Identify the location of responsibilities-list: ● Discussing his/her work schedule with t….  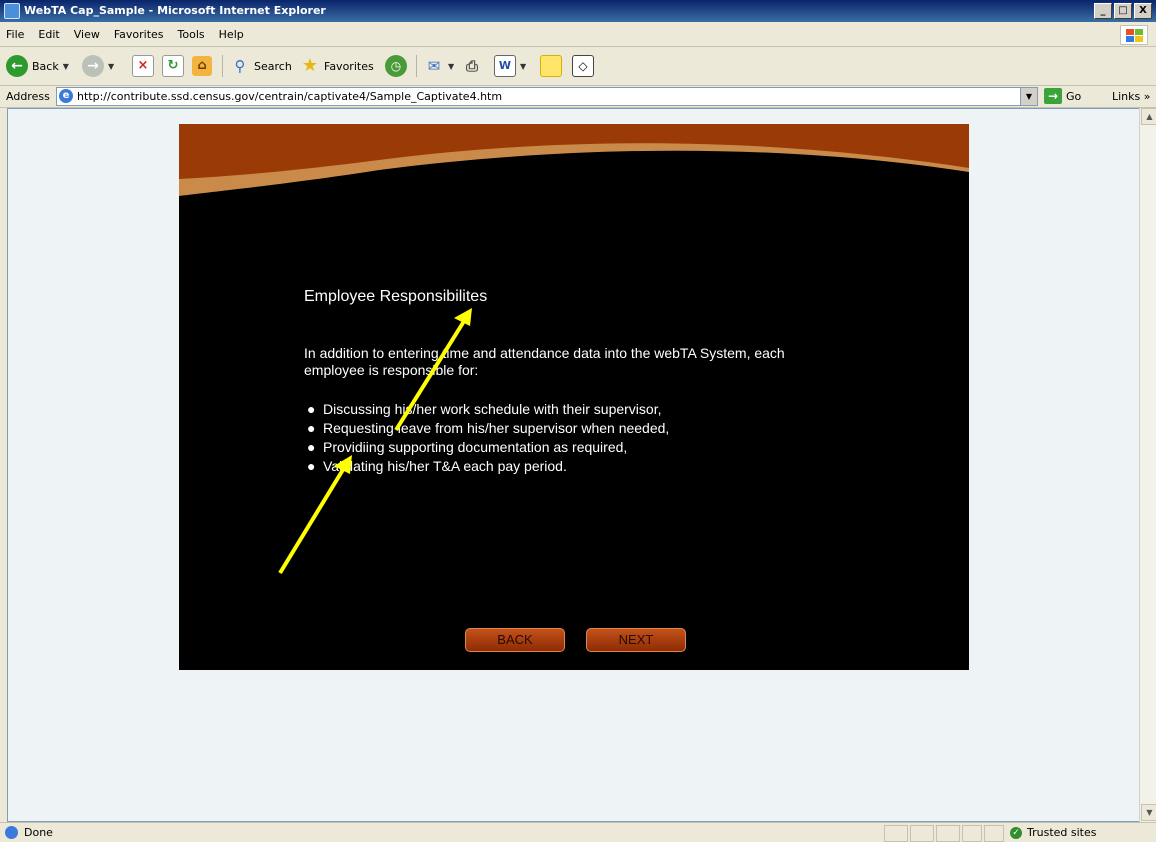
(486, 438).